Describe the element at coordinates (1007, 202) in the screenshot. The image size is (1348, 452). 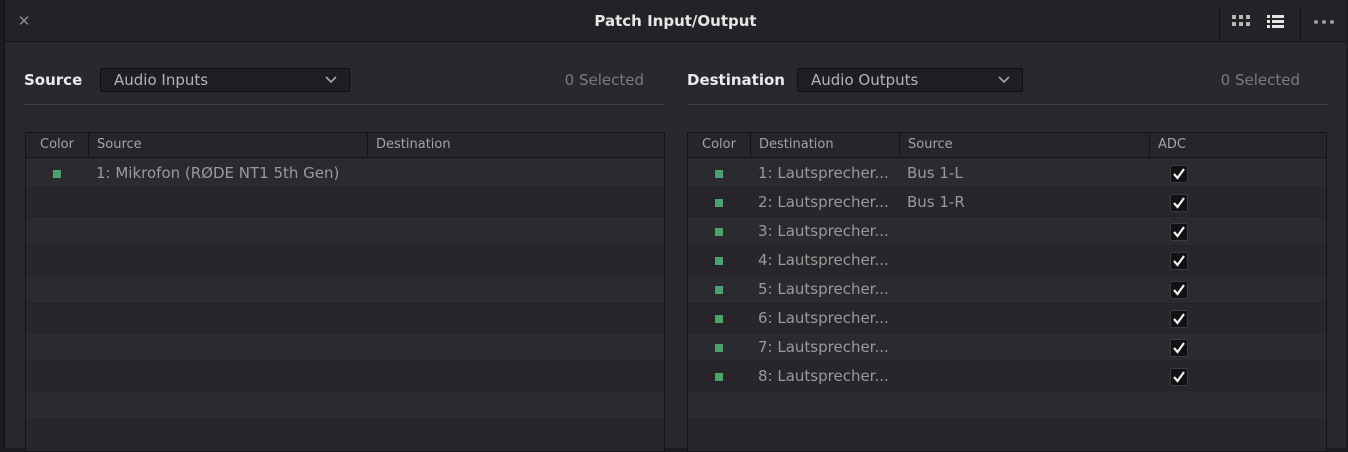
I see `table-row: 2: Lautsprecher... Bus 1-R` at that location.